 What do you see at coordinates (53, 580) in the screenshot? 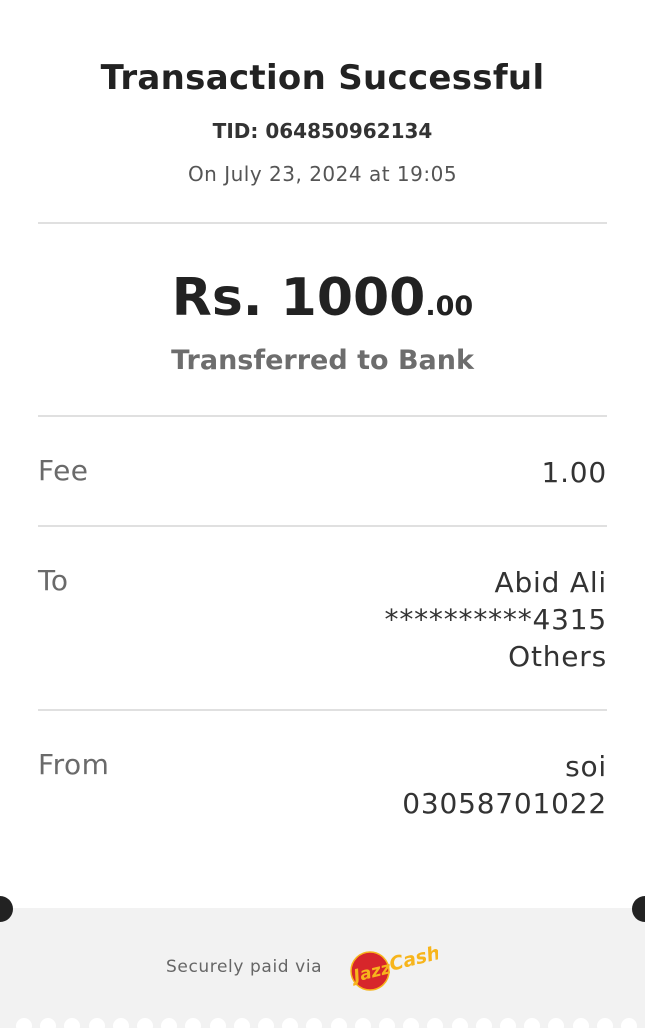
I see `to-label: To` at bounding box center [53, 580].